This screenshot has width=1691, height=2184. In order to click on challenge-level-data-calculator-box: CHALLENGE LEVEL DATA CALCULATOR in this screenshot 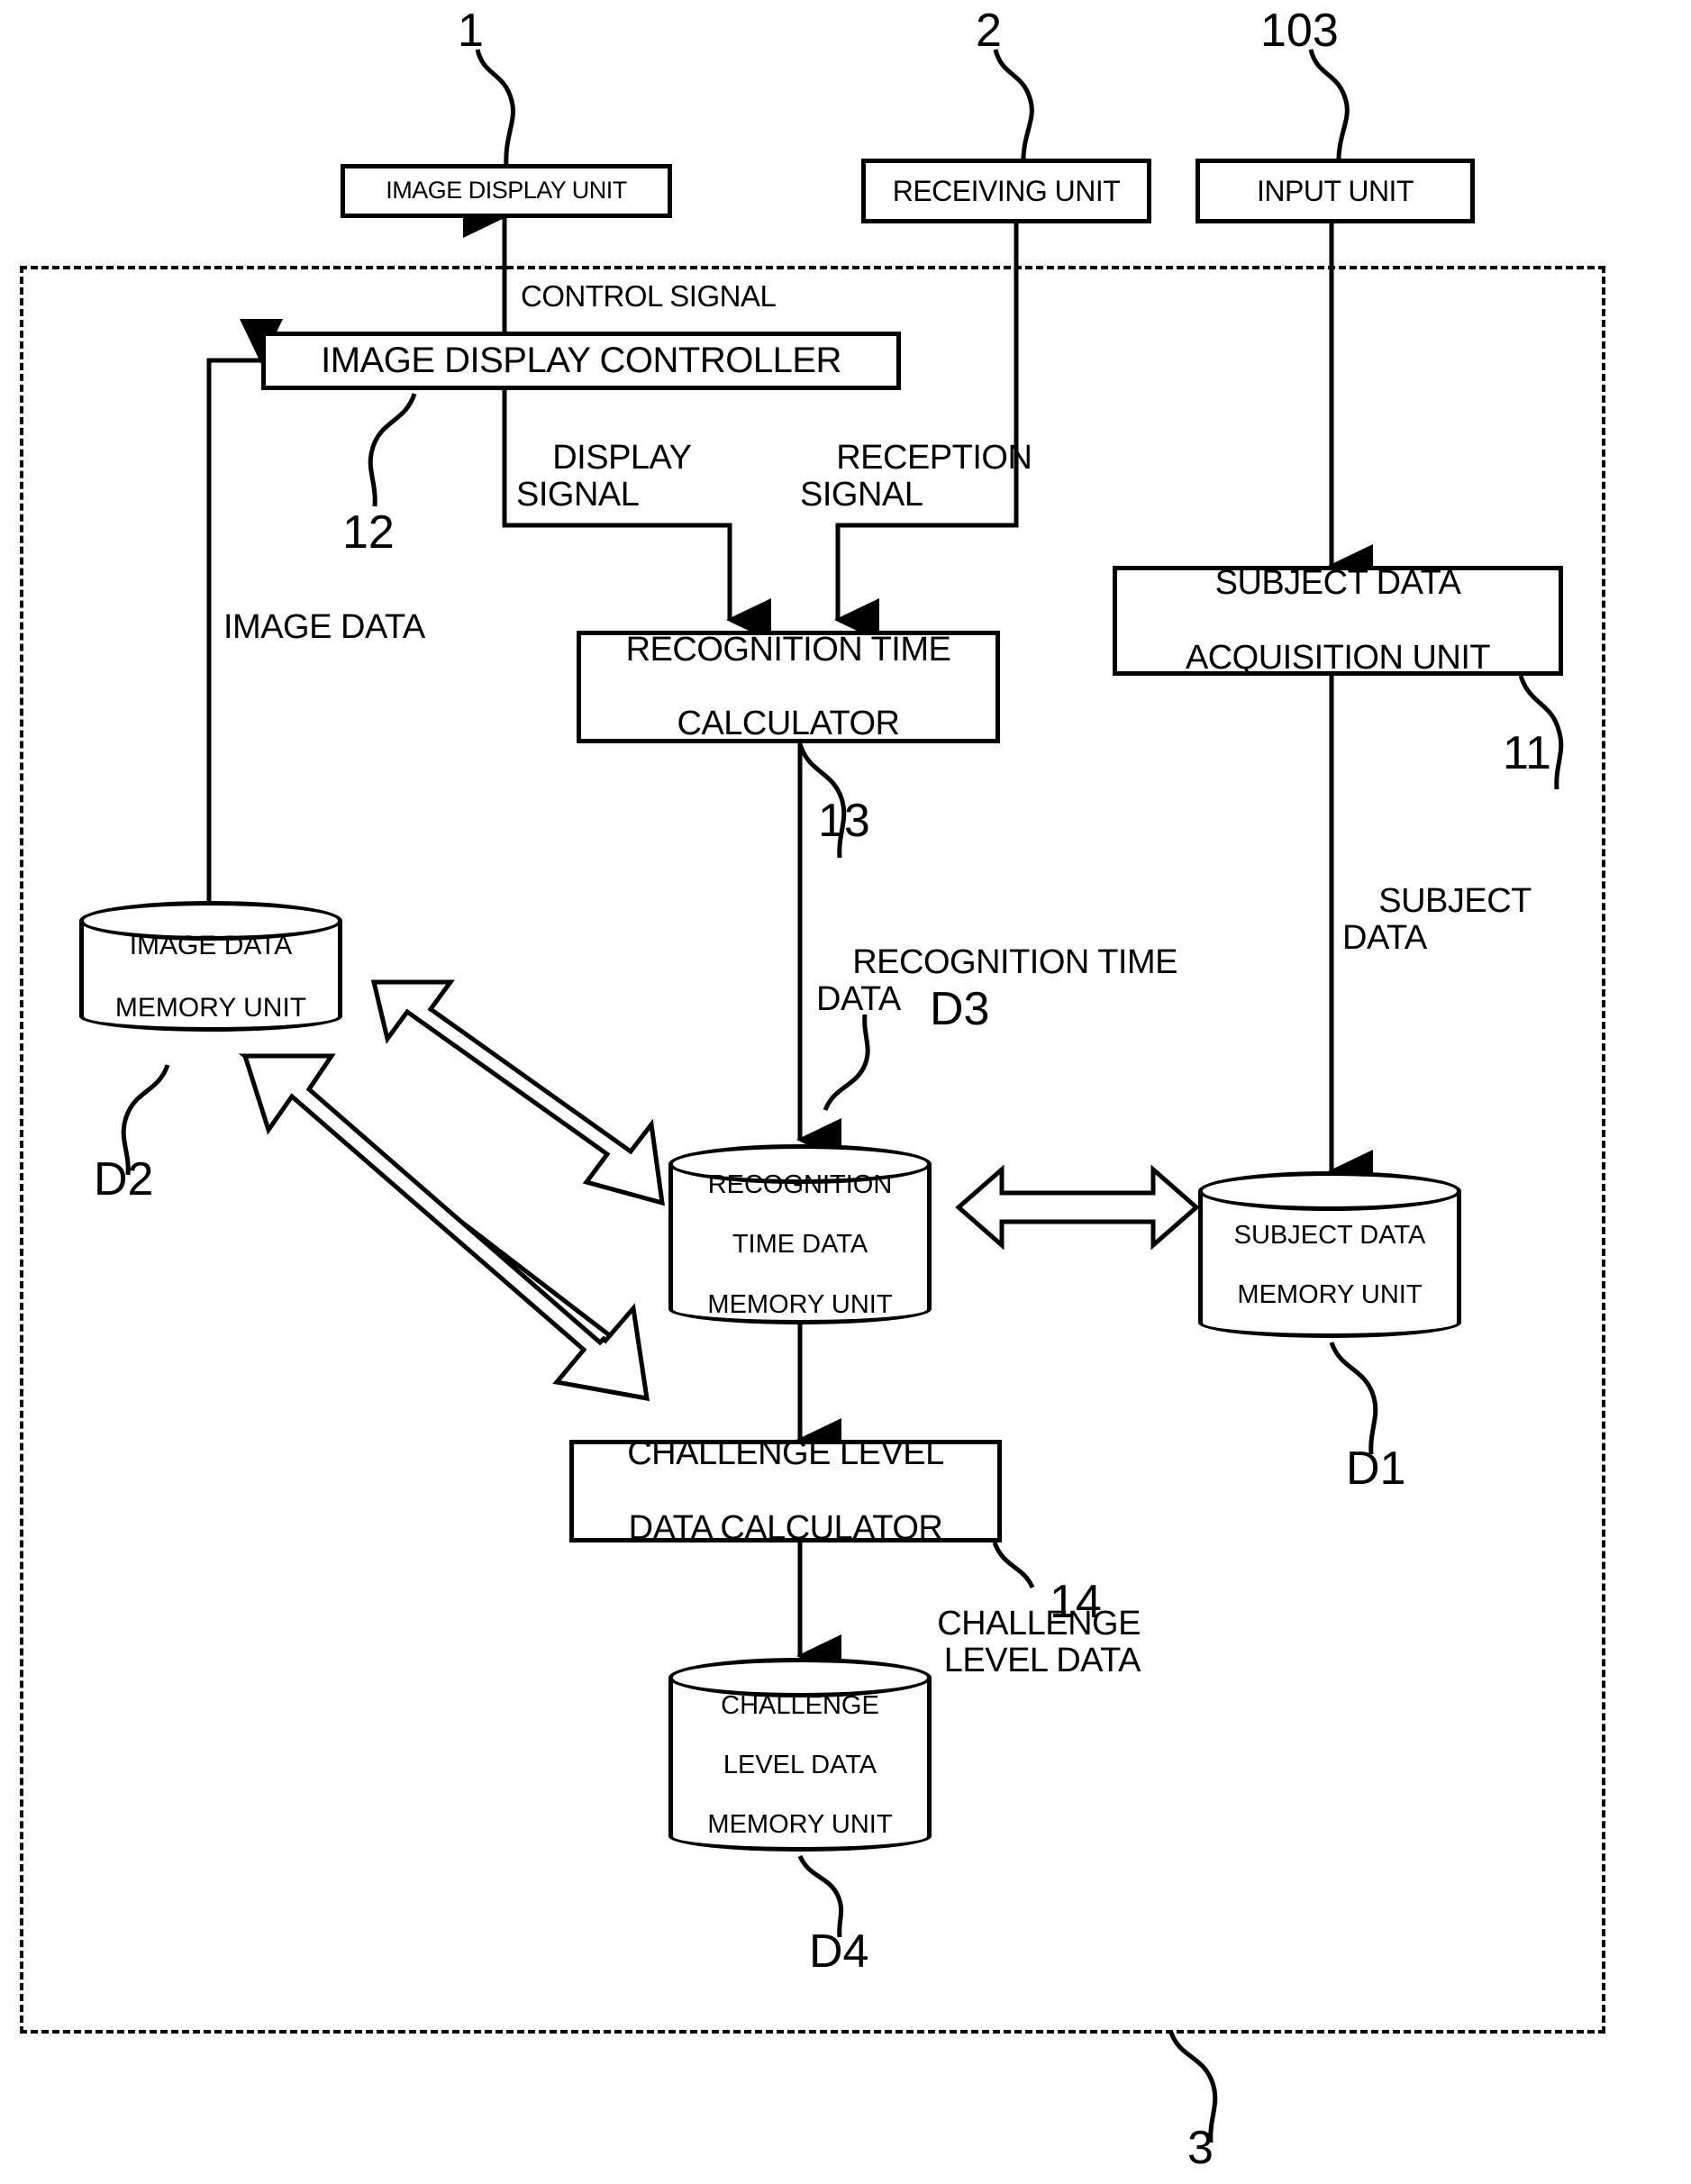, I will do `click(786, 1490)`.